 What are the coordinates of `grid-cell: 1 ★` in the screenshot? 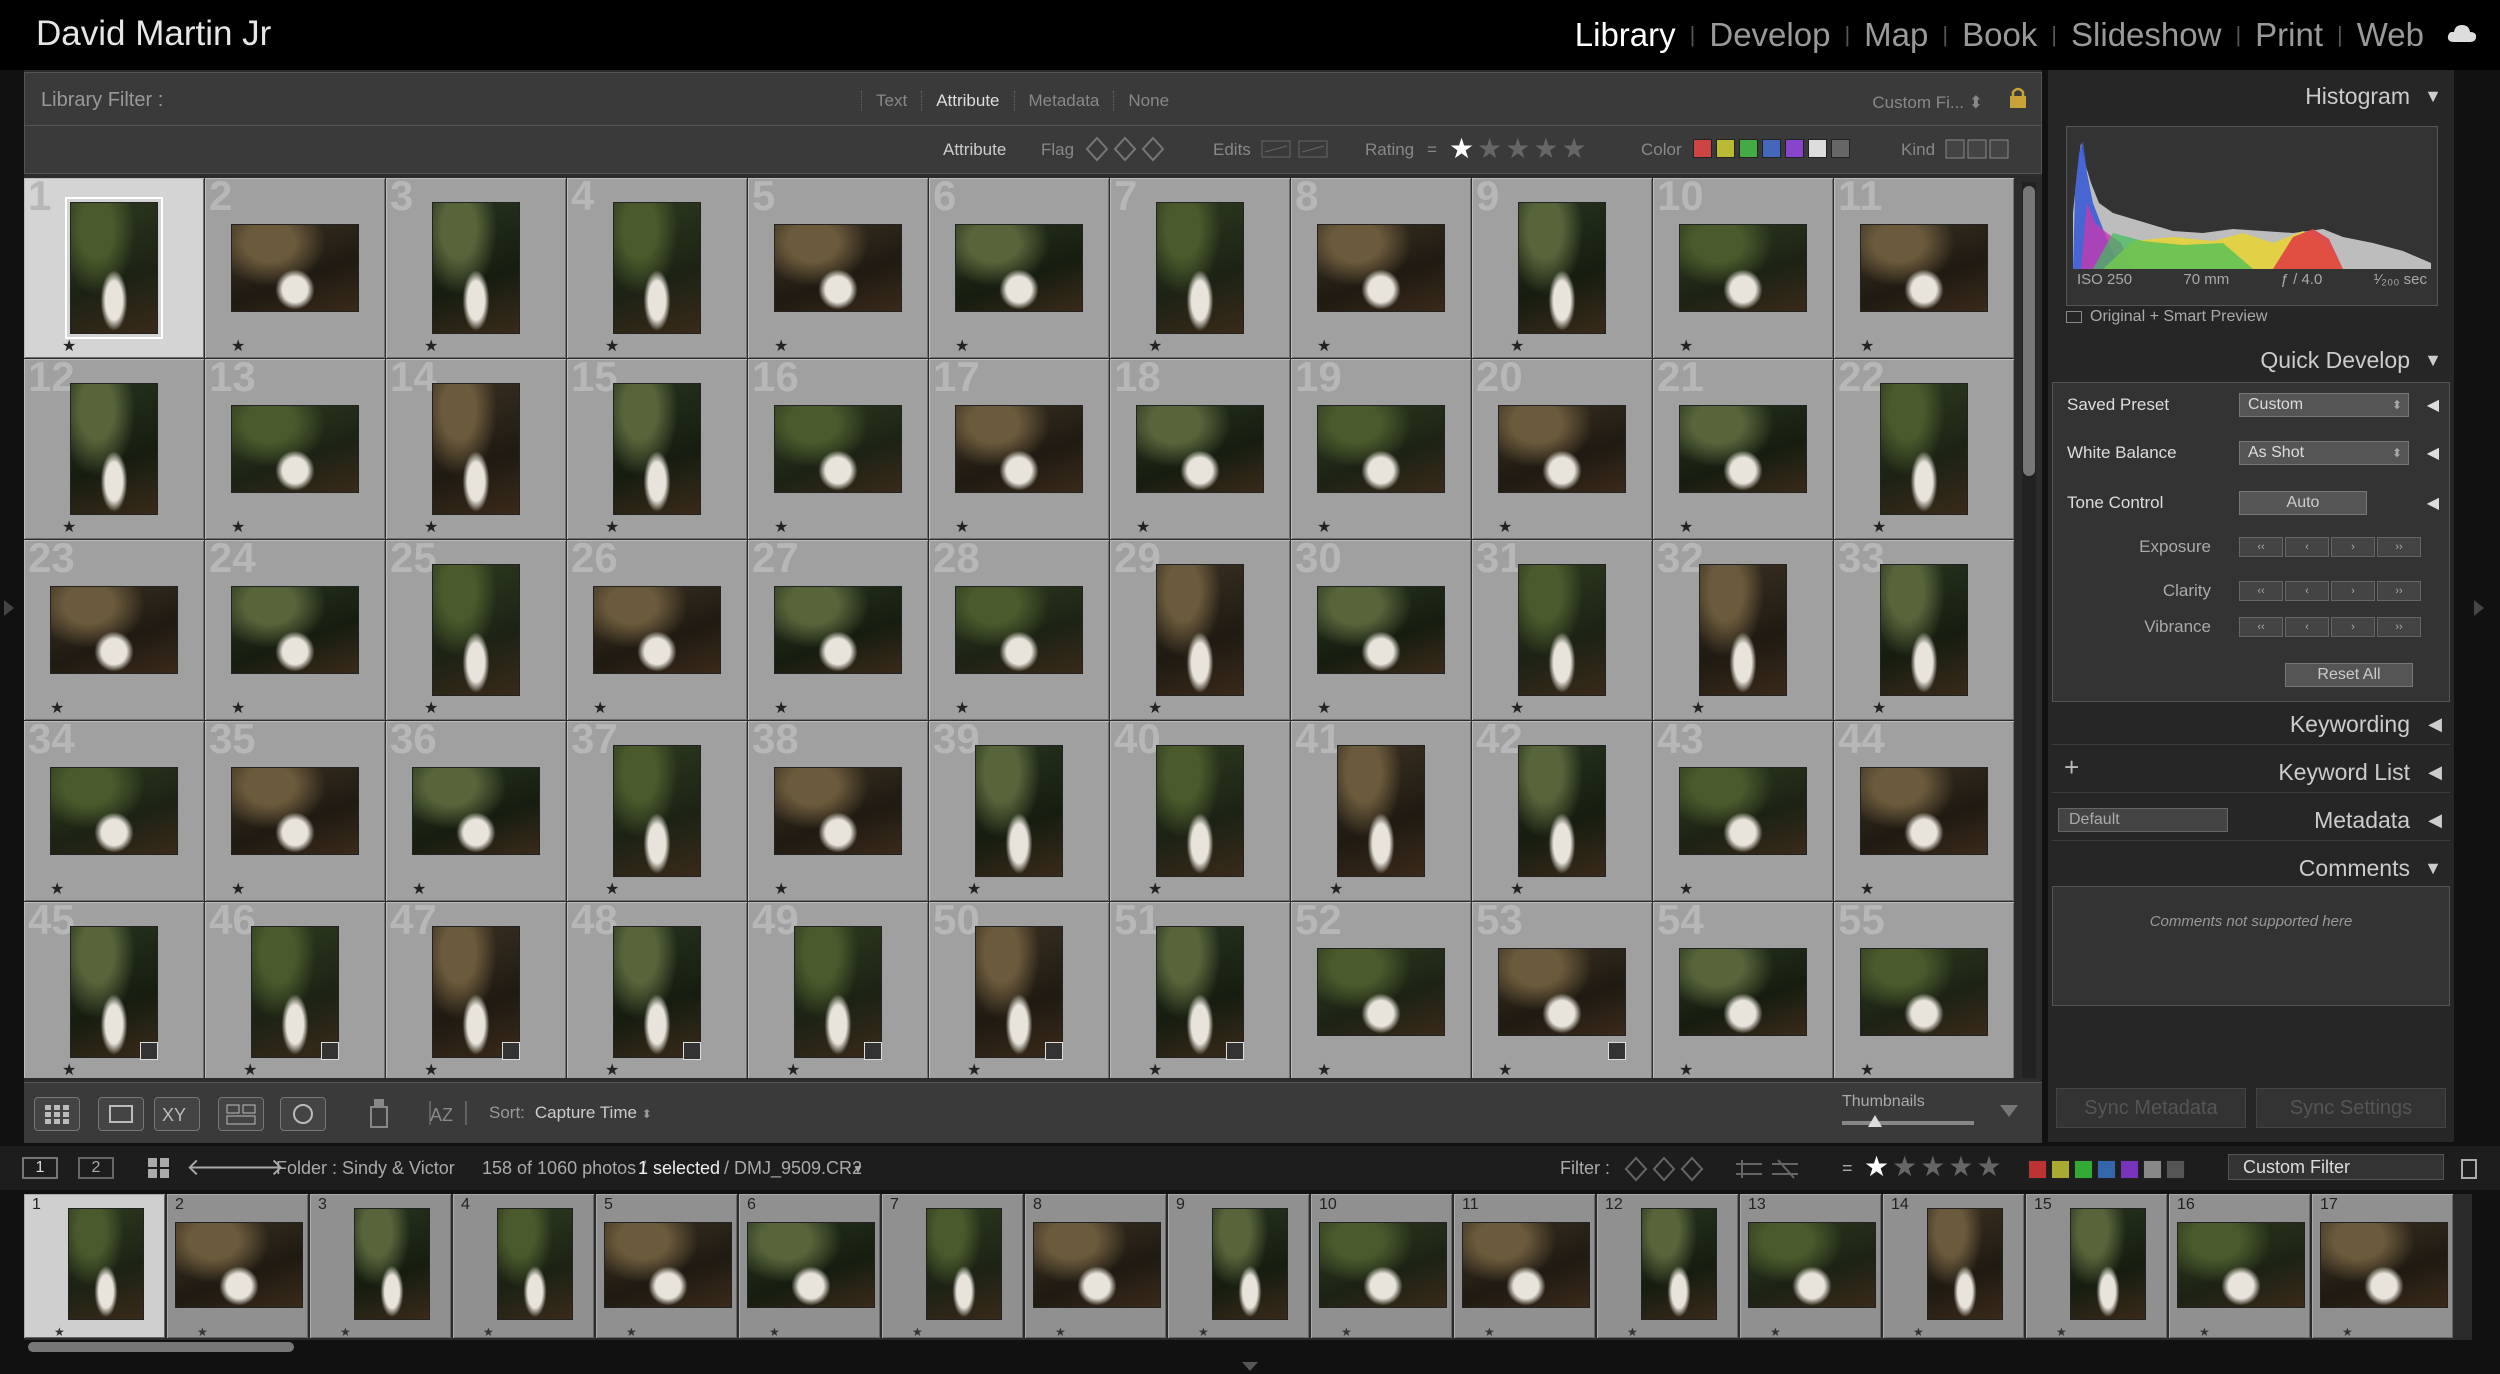 It's located at (114, 268).